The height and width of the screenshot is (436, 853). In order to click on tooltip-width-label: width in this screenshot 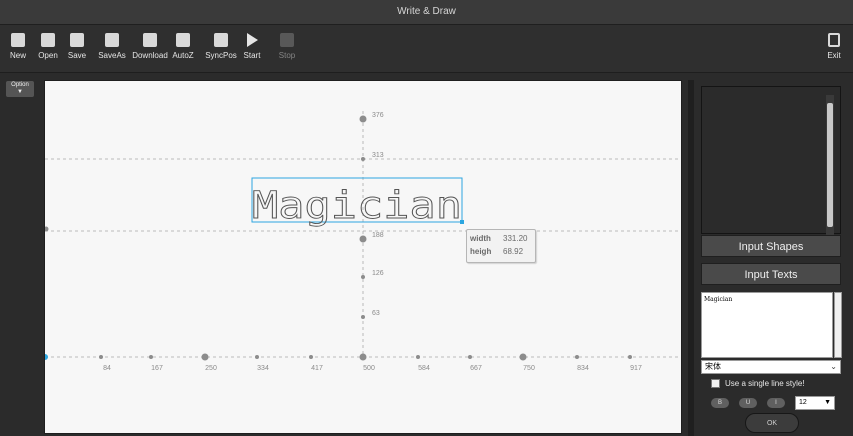, I will do `click(480, 238)`.